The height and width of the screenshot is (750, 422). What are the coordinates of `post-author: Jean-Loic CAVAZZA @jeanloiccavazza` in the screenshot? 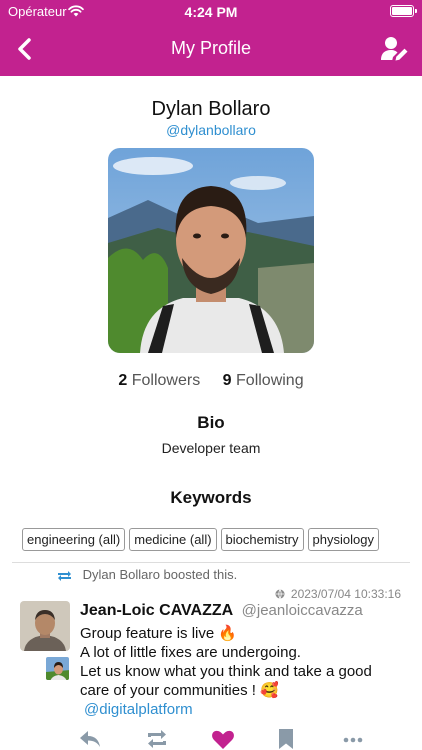 It's located at (221, 611).